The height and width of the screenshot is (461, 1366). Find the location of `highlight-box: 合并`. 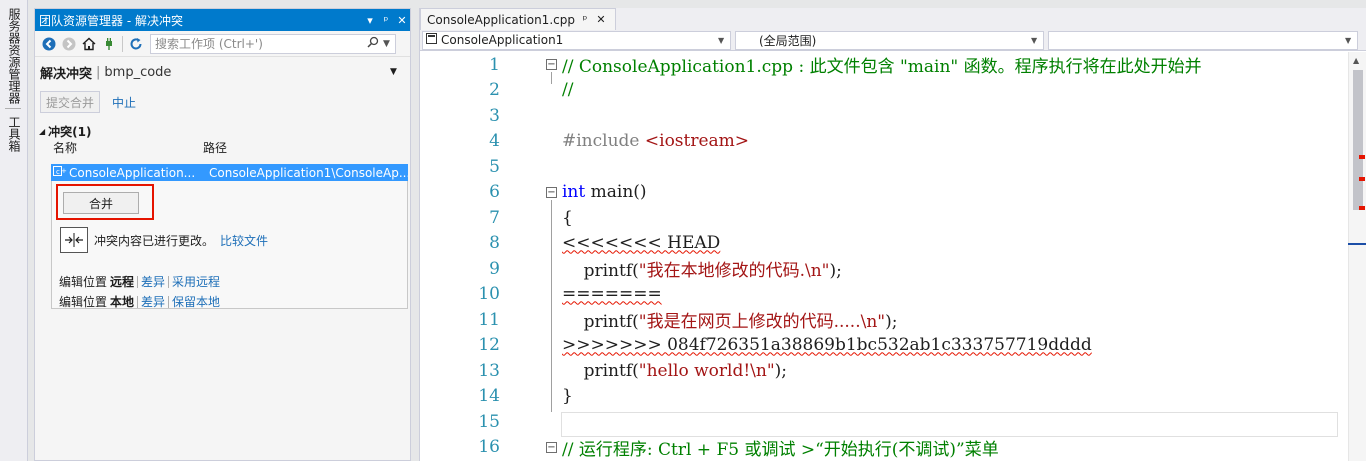

highlight-box: 合并 is located at coordinates (105, 202).